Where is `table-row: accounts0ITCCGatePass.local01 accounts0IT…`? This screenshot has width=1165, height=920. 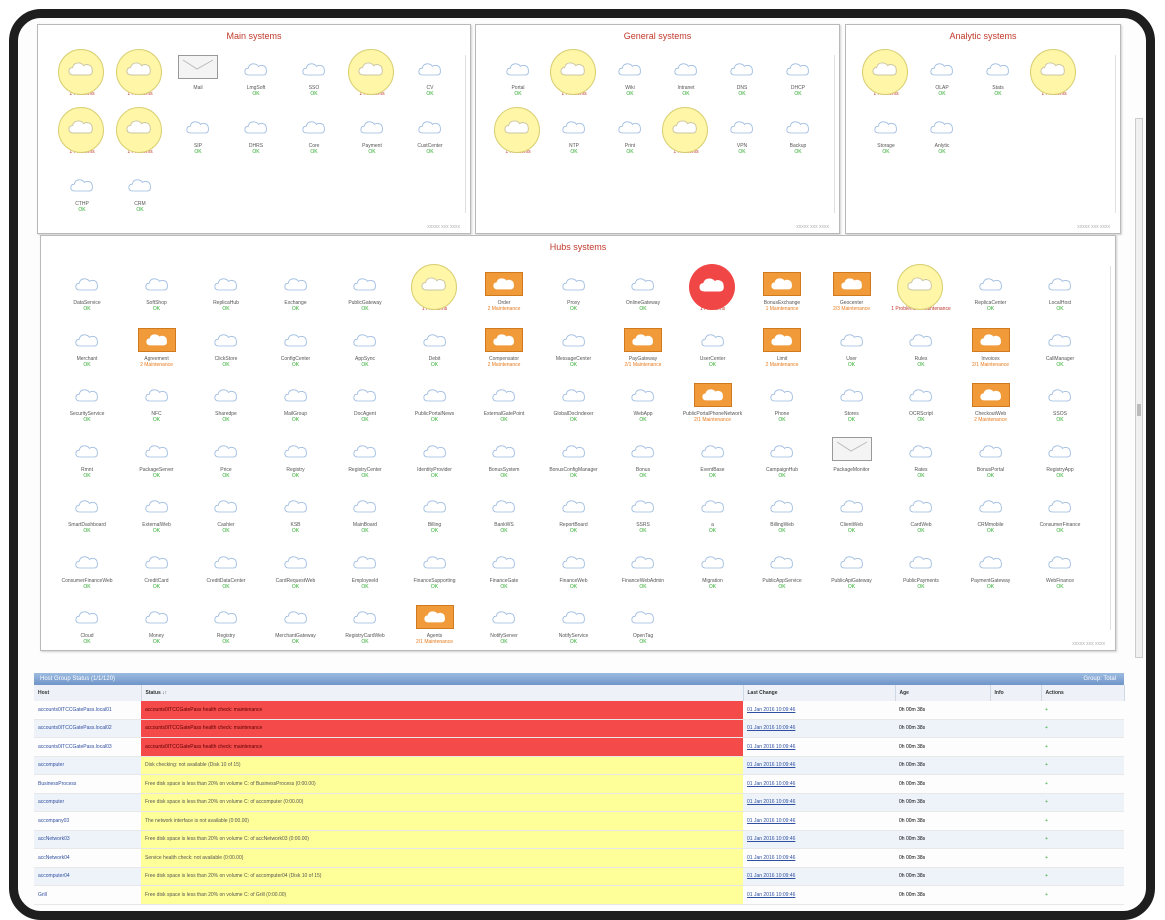 table-row: accounts0ITCCGatePass.local01 accounts0IT… is located at coordinates (579, 710).